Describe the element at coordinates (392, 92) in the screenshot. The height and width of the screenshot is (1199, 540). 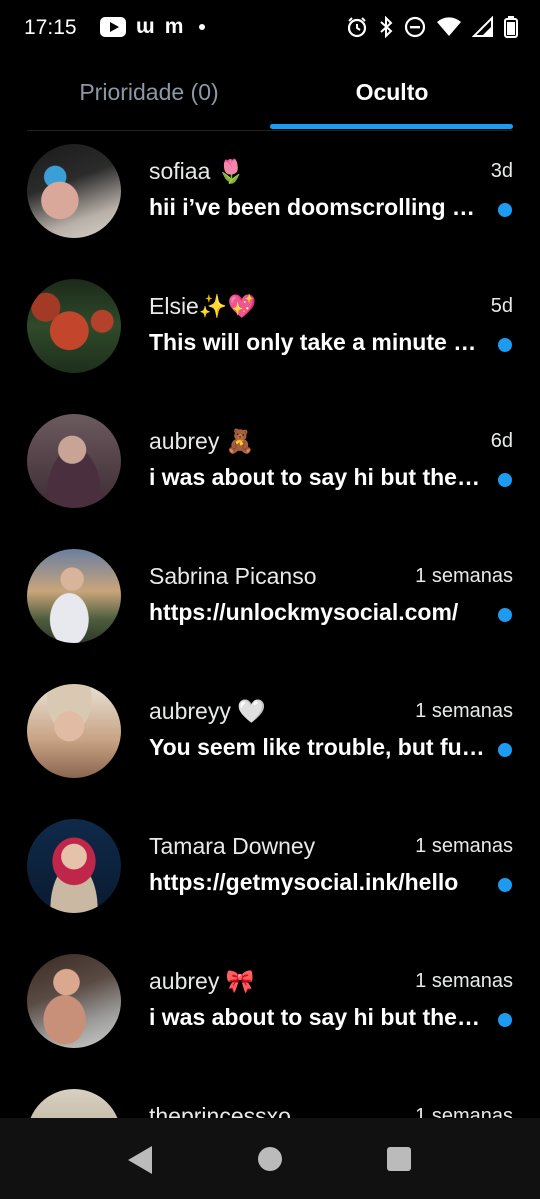
I see `tab-hidden: Oculto` at that location.